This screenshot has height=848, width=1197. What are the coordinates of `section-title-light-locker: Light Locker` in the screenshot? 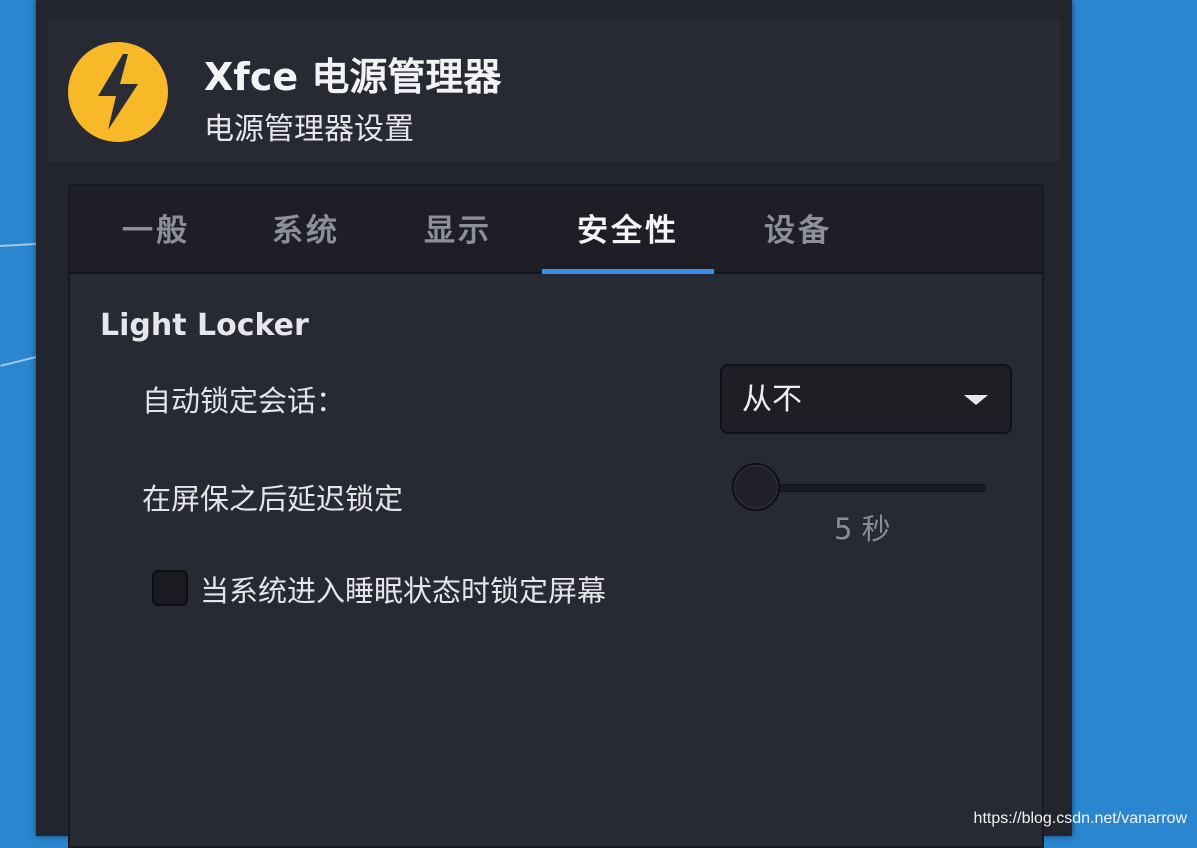 It's located at (204, 325).